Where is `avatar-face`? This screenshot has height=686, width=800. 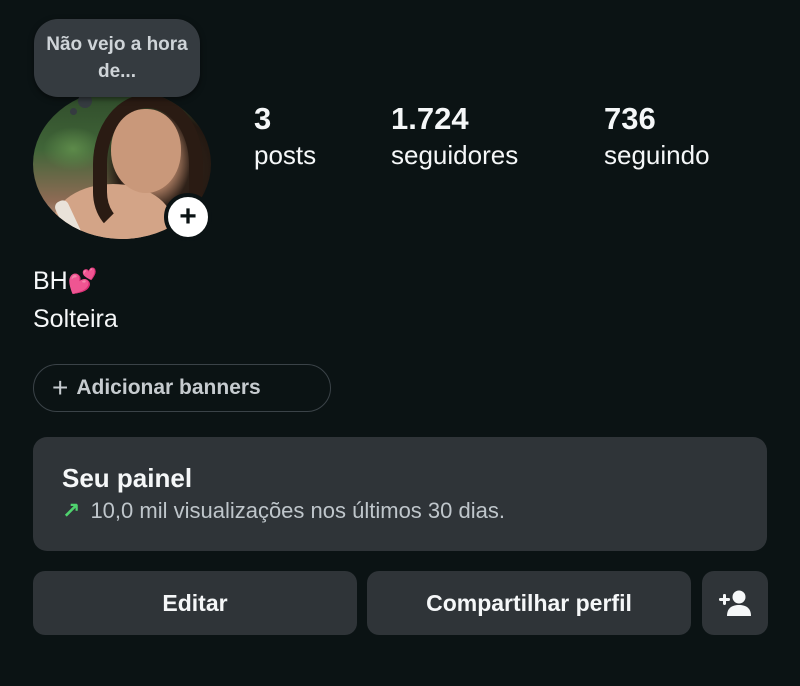
avatar-face is located at coordinates (146, 151).